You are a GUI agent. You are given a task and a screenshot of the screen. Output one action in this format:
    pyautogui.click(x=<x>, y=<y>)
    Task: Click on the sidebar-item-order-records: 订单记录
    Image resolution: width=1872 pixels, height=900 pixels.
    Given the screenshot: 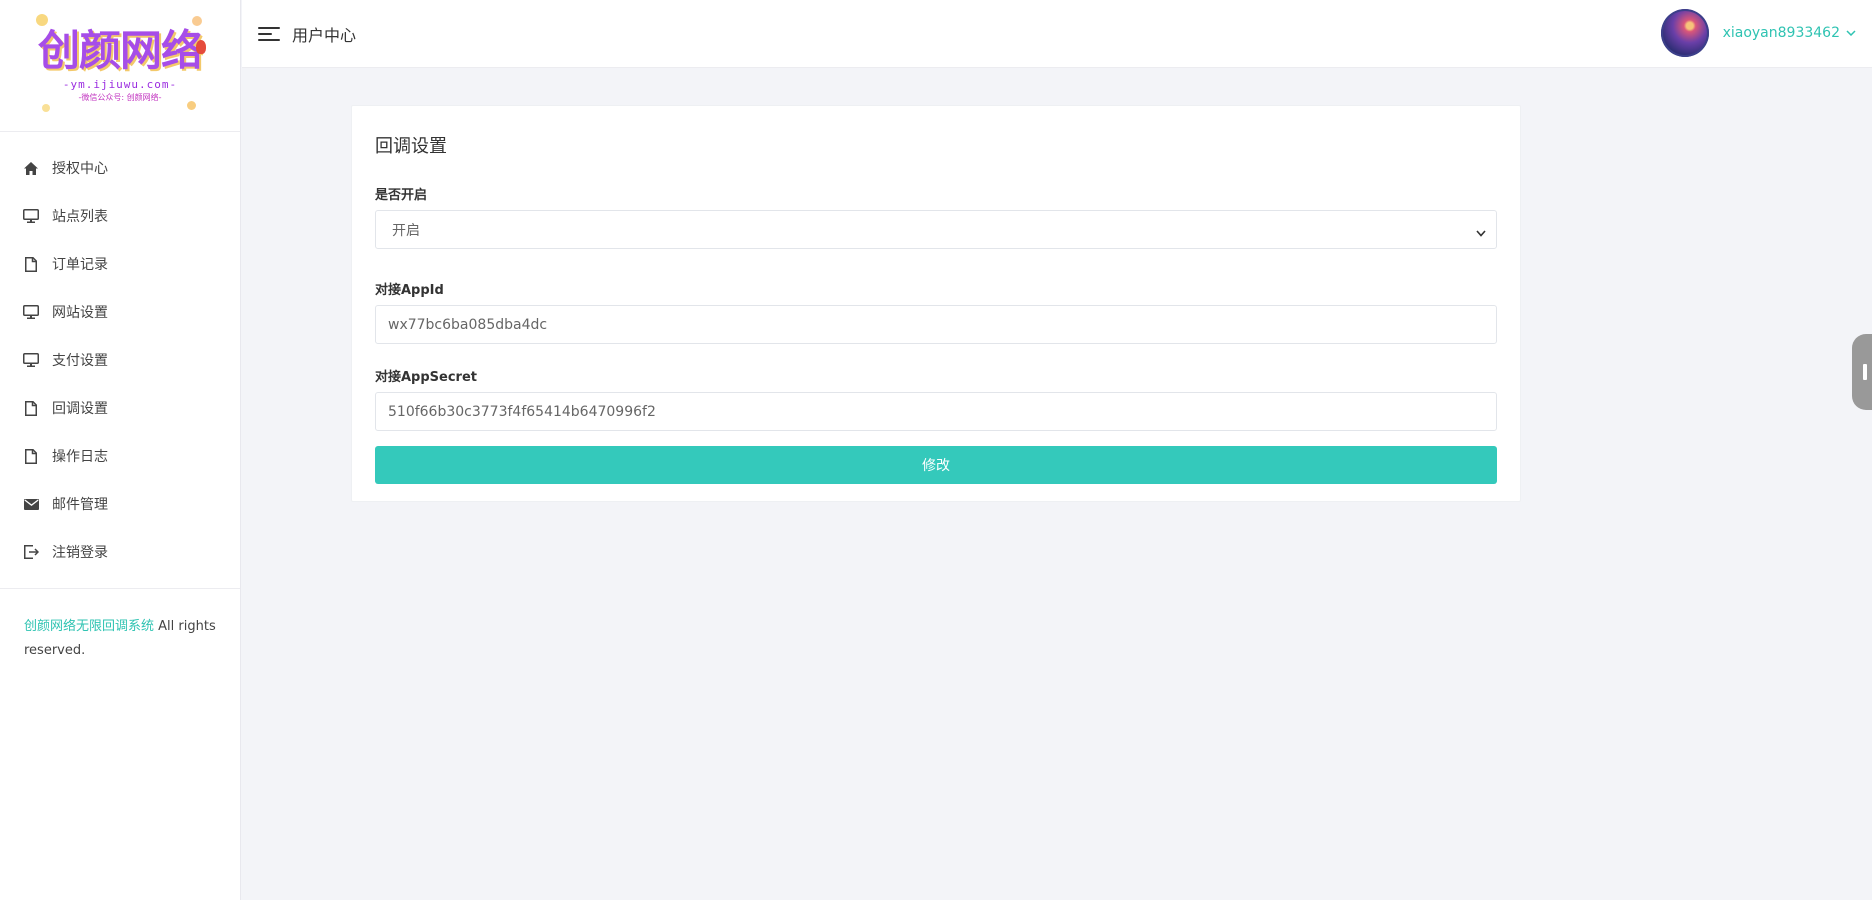 What is the action you would take?
    pyautogui.click(x=120, y=264)
    